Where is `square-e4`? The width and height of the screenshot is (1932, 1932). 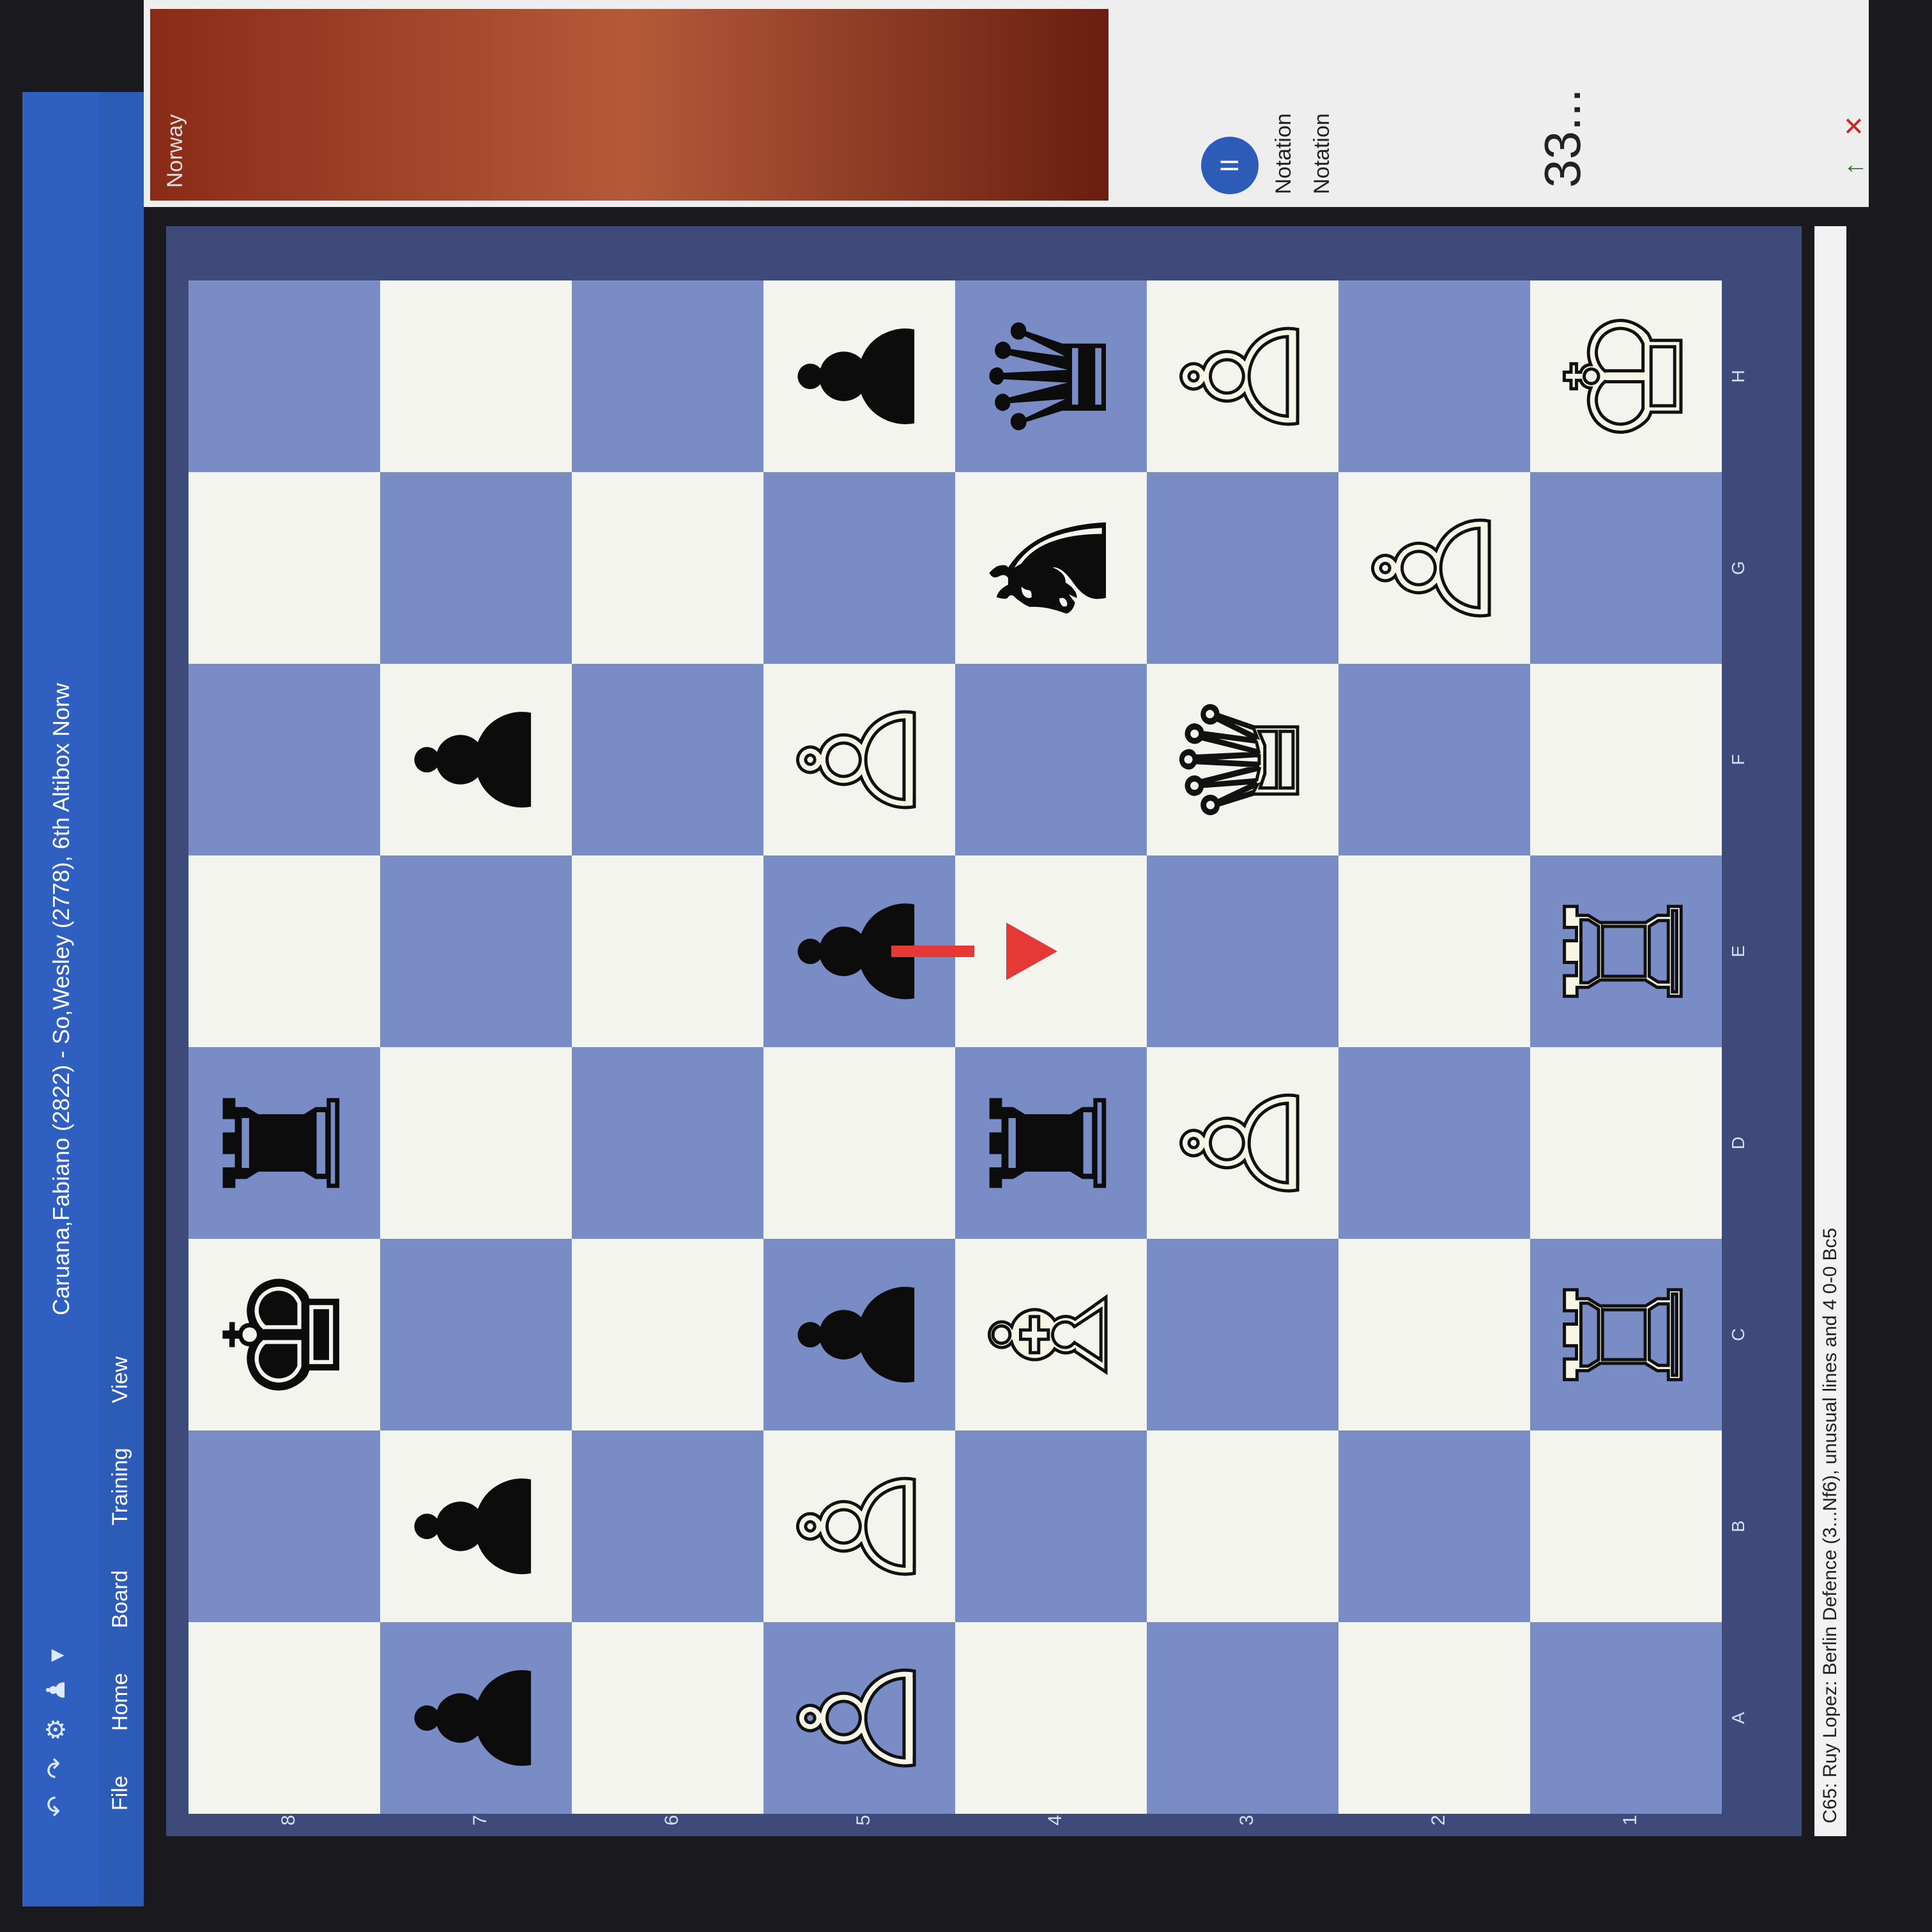 square-e4 is located at coordinates (1051, 951).